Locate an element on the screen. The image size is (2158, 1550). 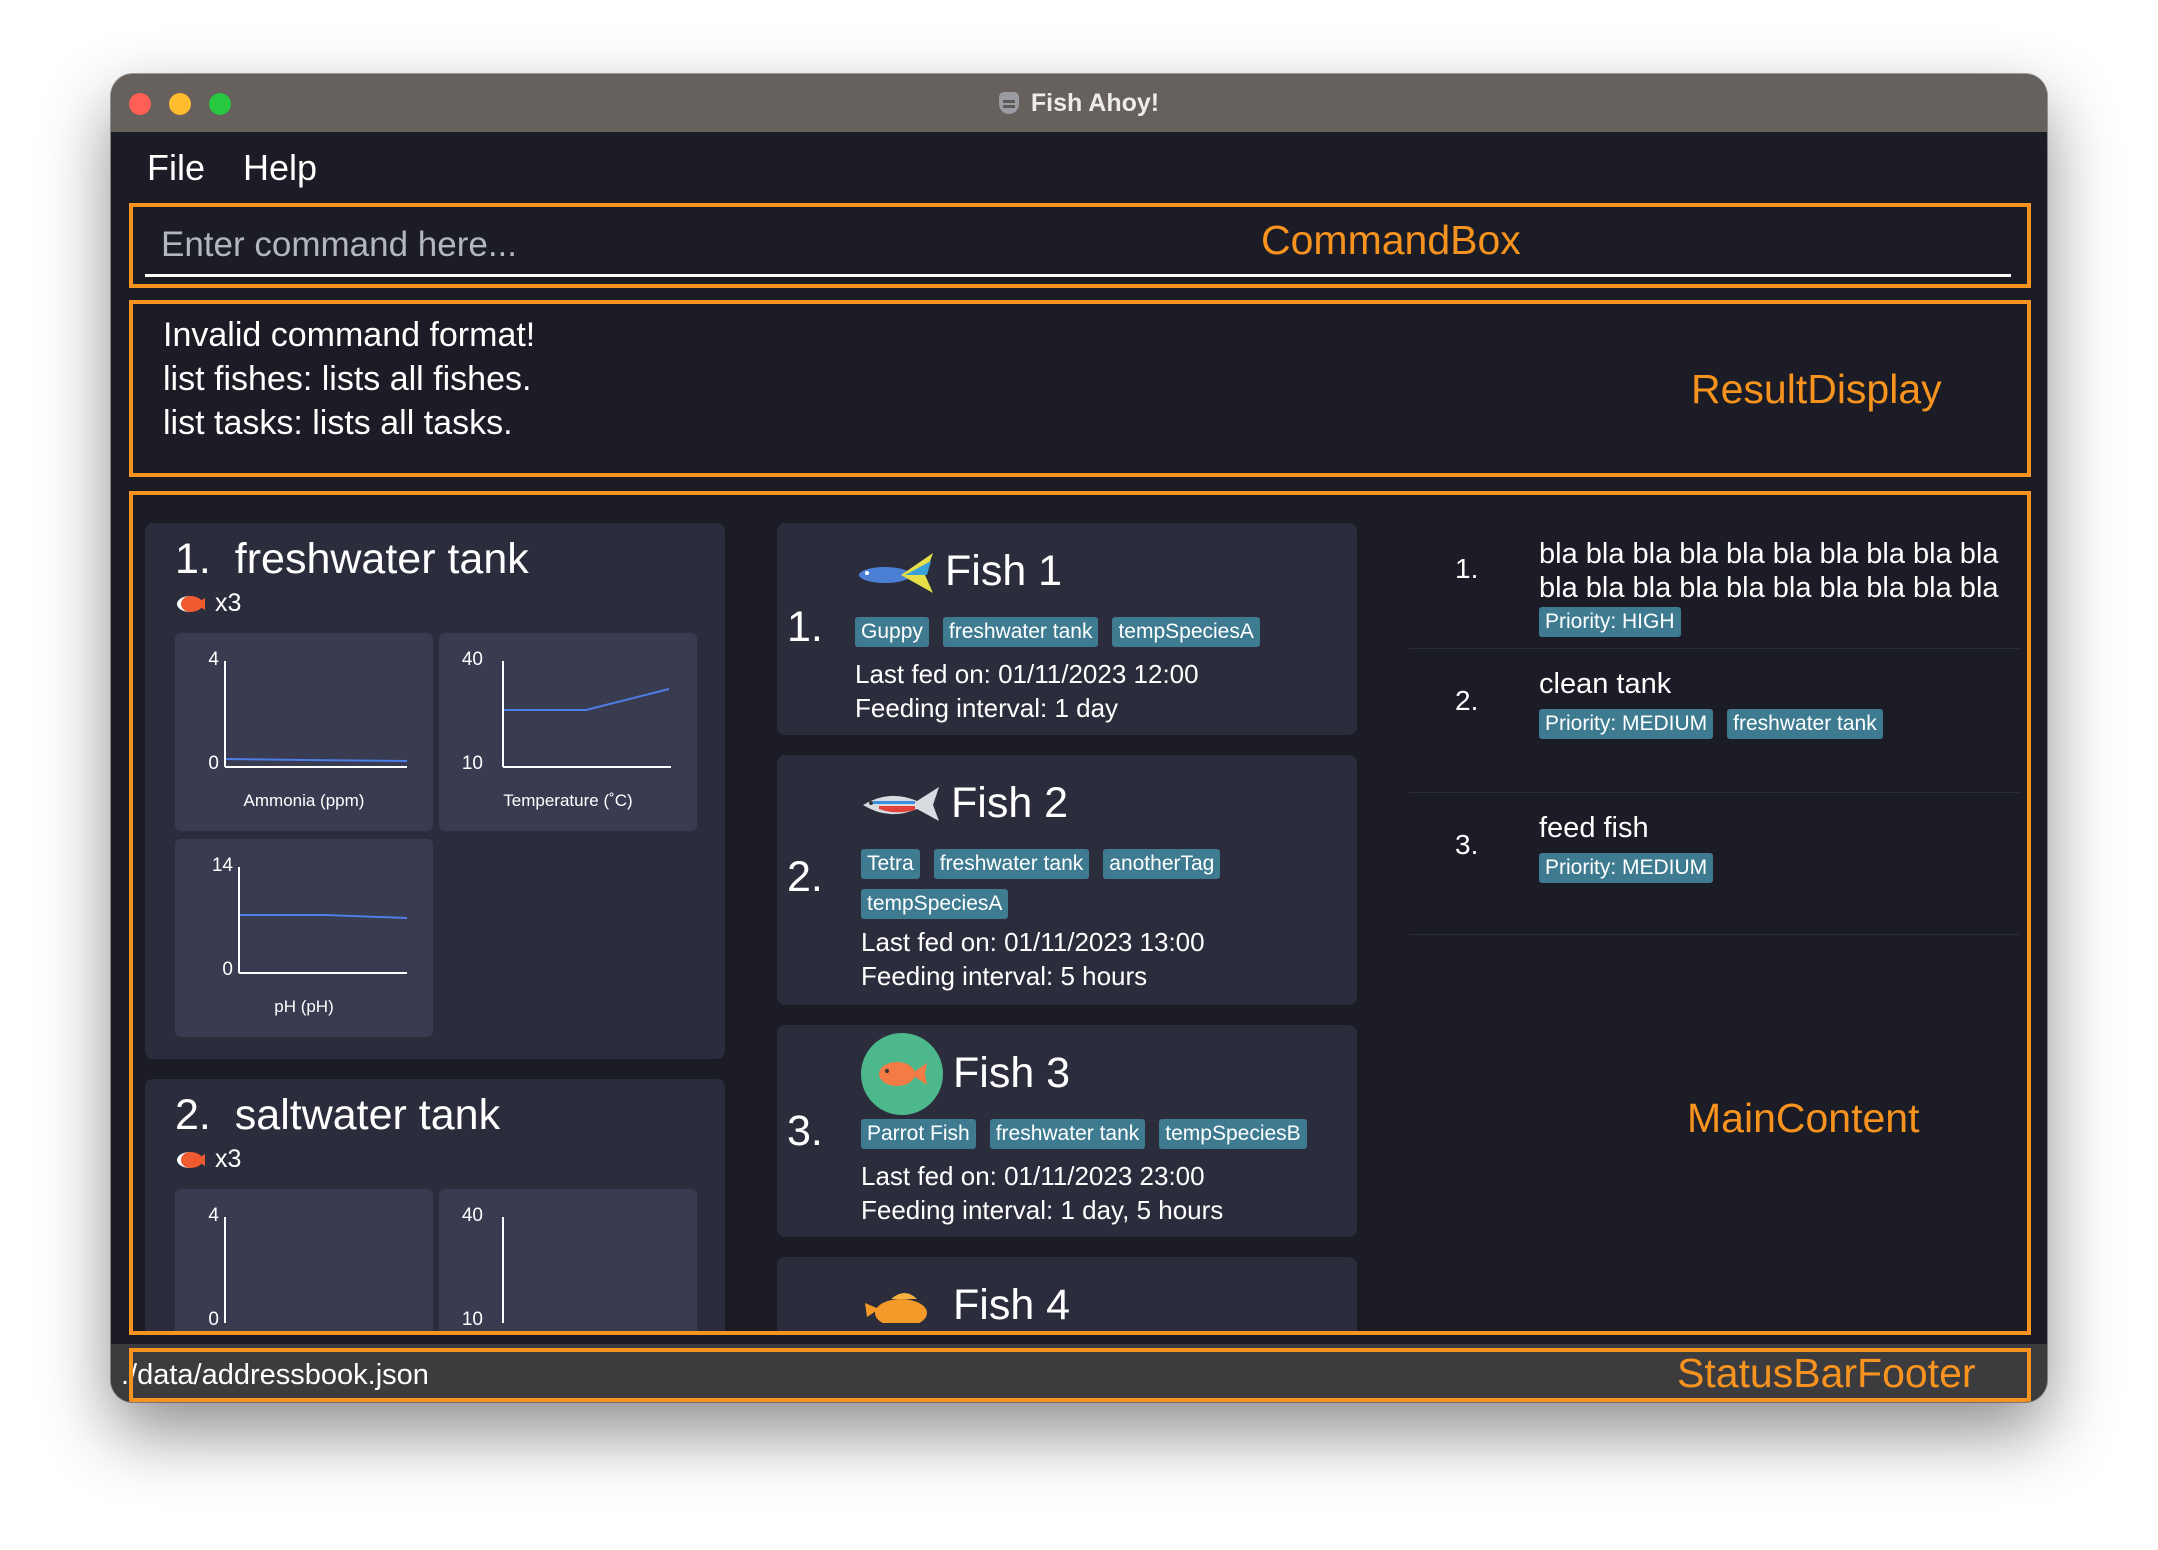
command-box-outline: CommandBox is located at coordinates (1080, 245).